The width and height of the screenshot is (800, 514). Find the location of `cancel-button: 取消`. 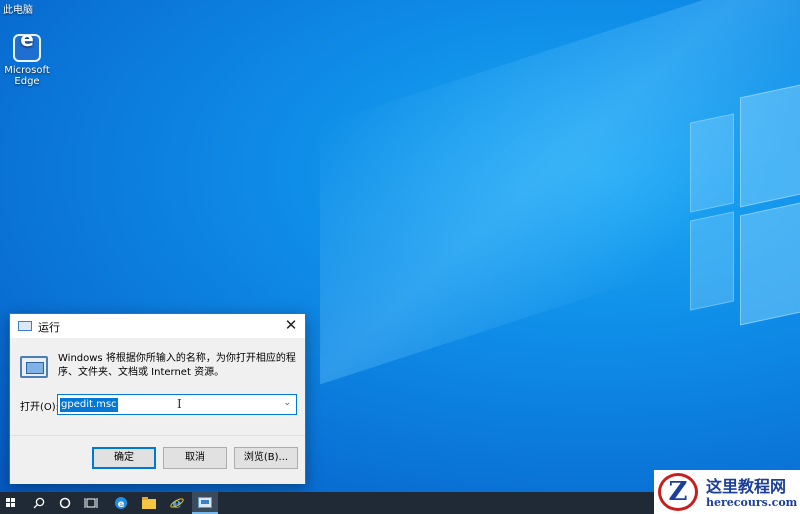

cancel-button: 取消 is located at coordinates (195, 458).